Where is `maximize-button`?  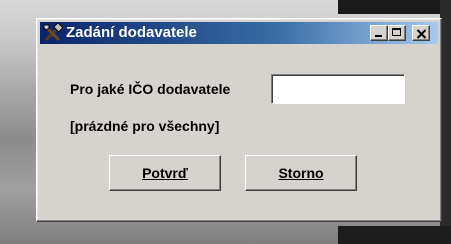
maximize-button is located at coordinates (397, 33).